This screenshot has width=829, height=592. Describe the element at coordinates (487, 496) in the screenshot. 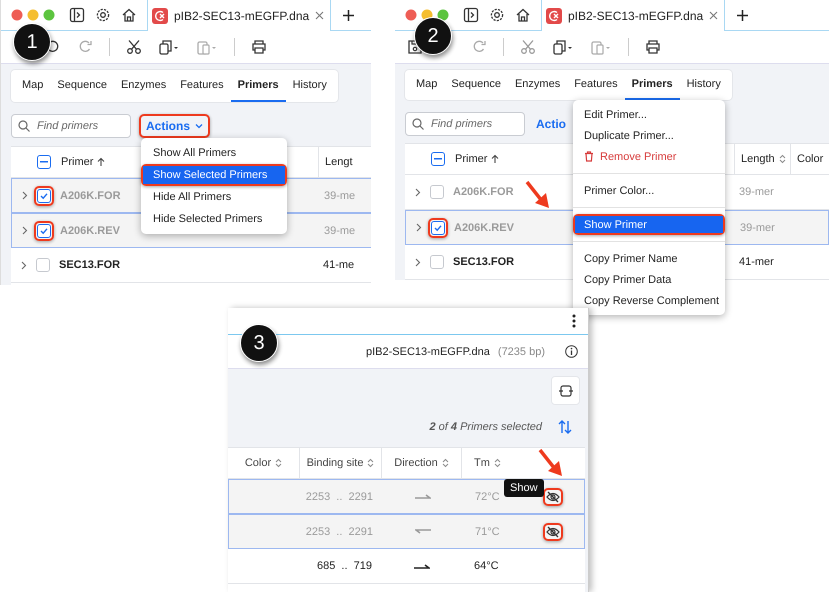

I see `melting-temp: 72°C` at that location.